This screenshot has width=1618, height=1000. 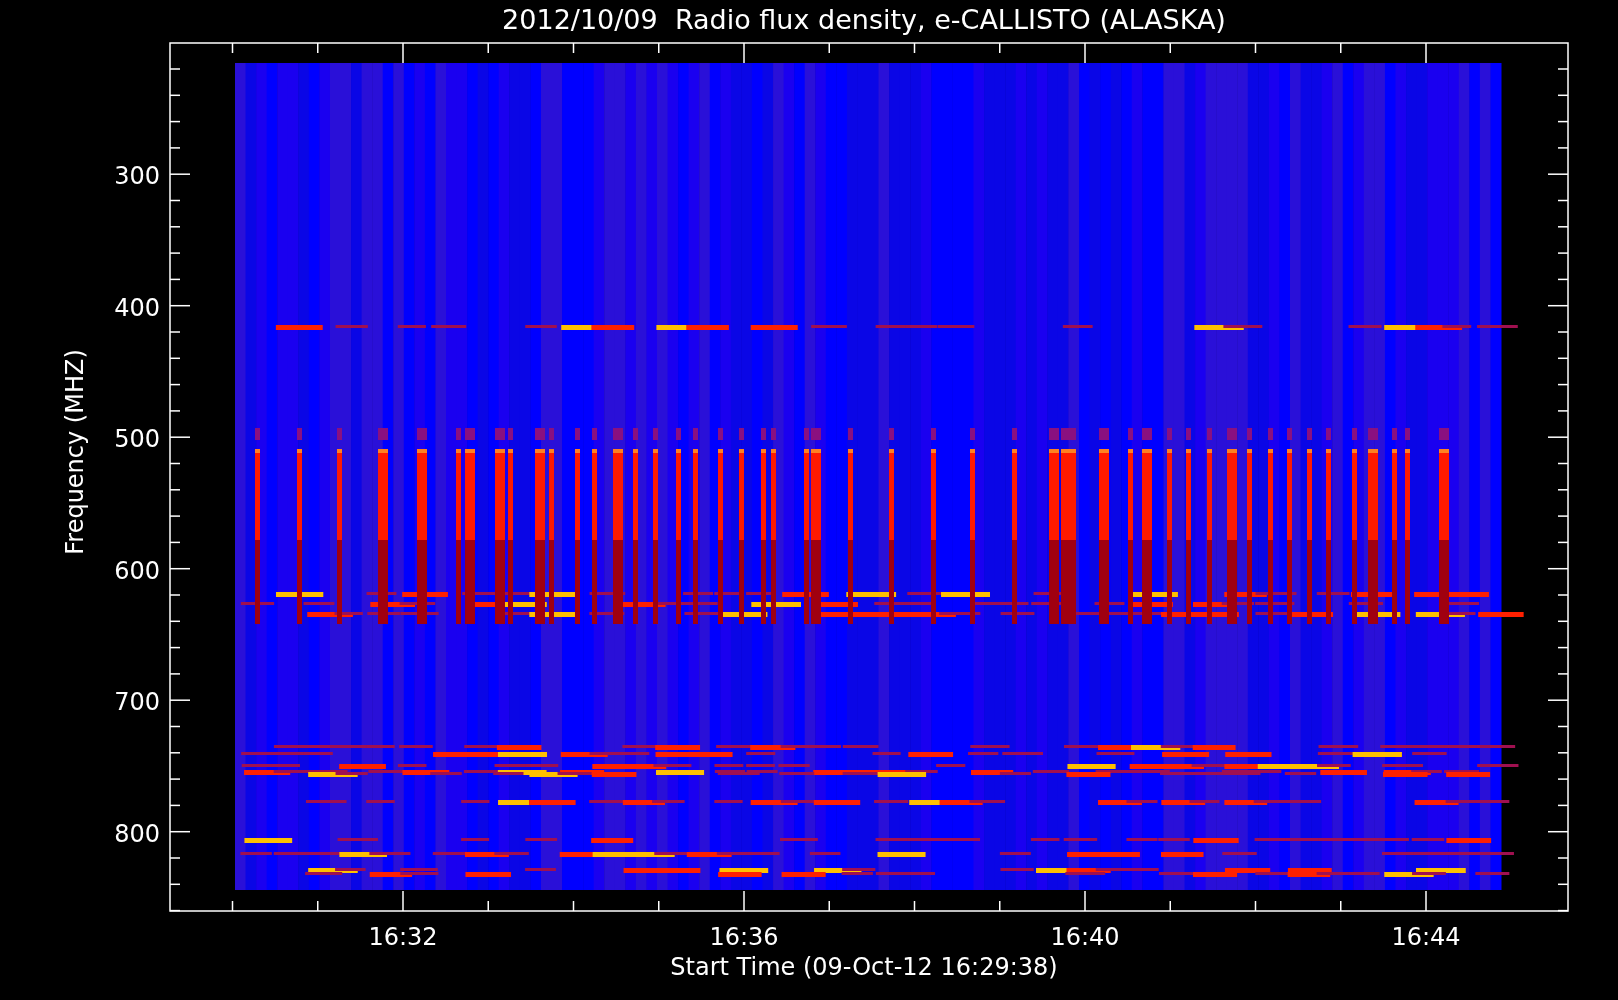 I want to click on tick-label: 700, so click(x=137, y=702).